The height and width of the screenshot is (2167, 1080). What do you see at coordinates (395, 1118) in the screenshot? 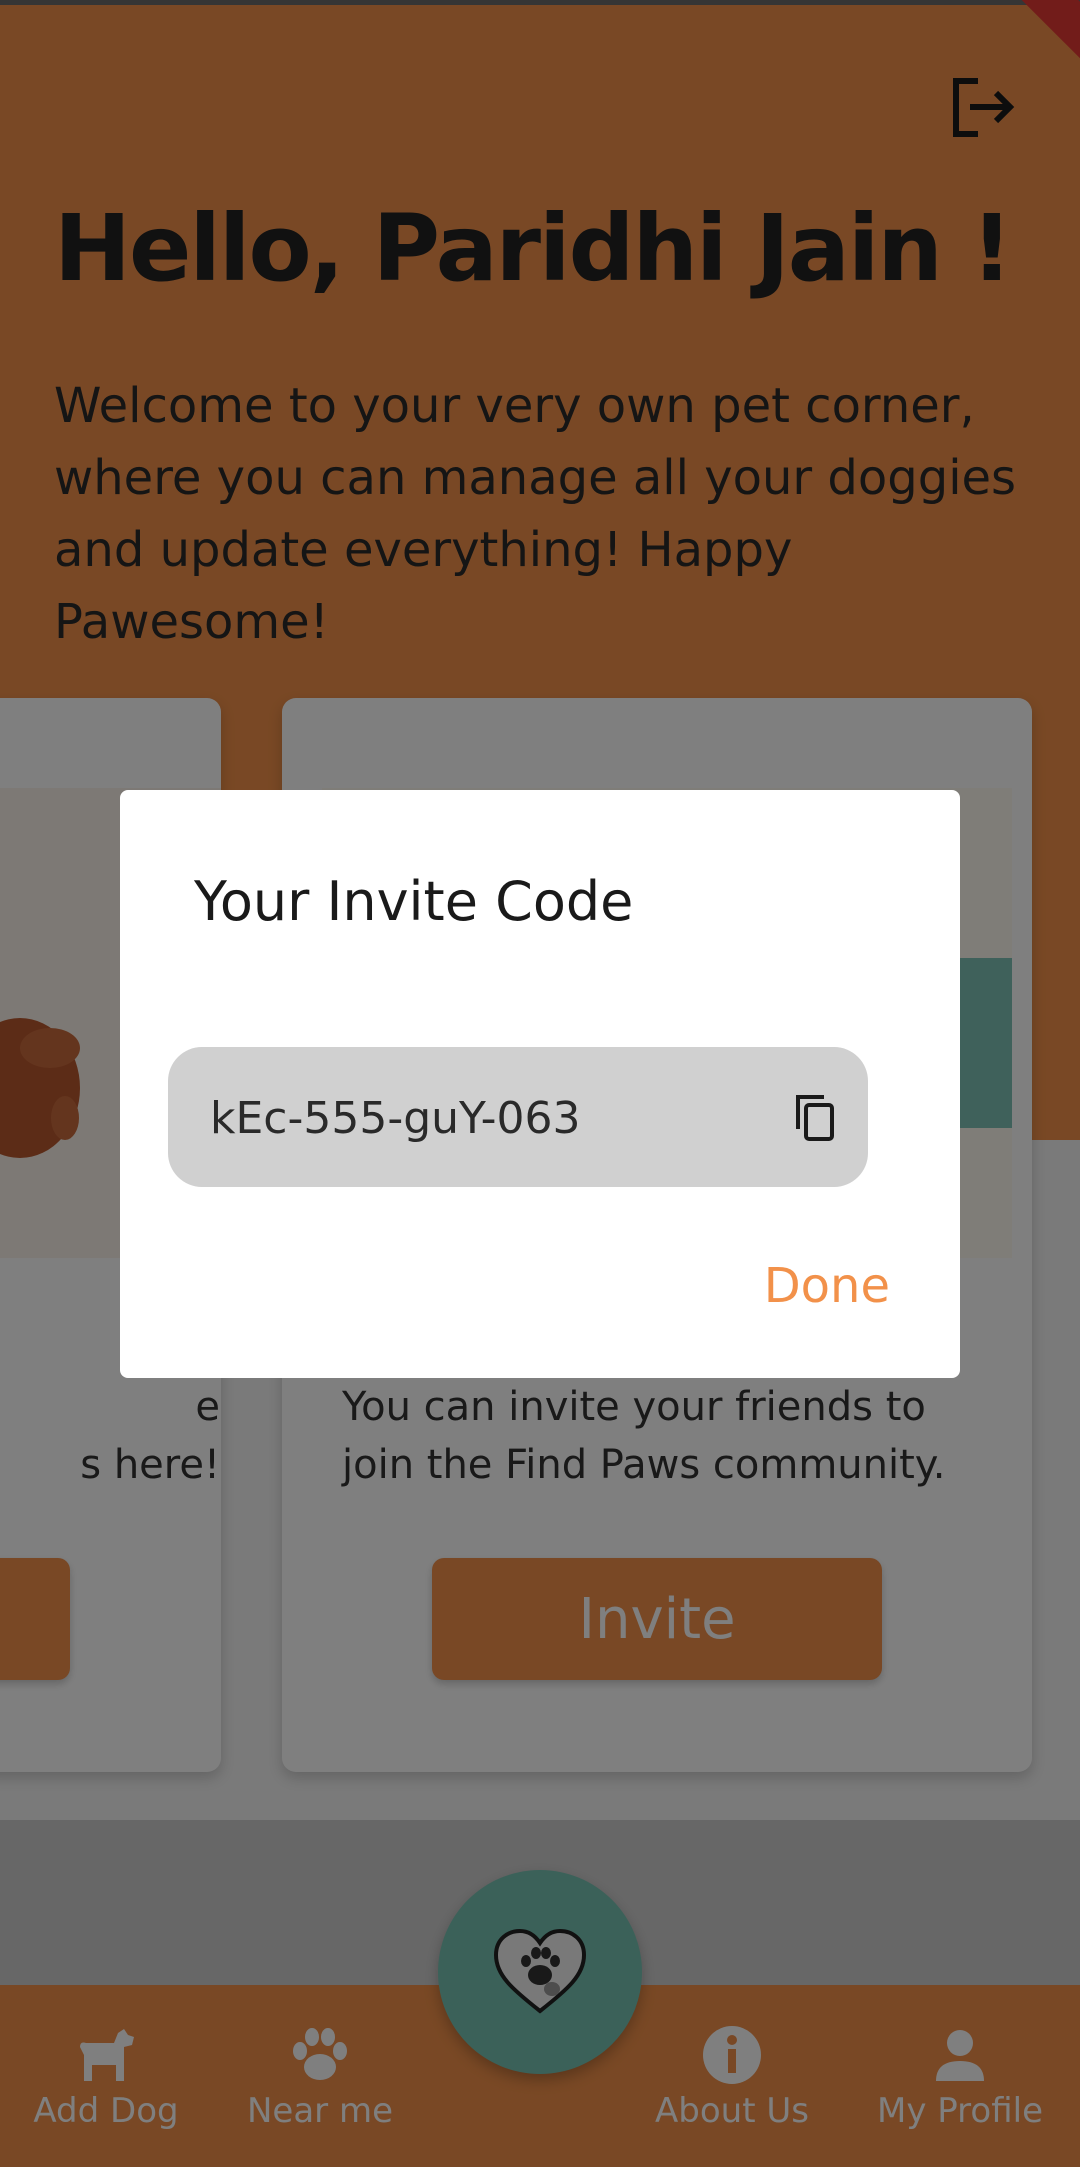
I see `invite-code-value: kEc-555-guY-063` at bounding box center [395, 1118].